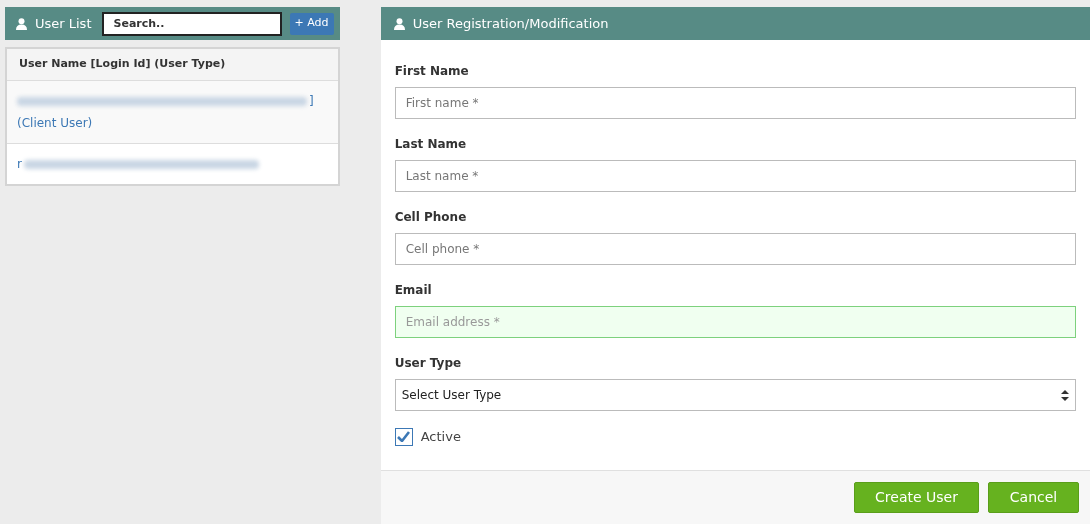 Image resolution: width=1090 pixels, height=524 pixels. I want to click on checkmark-icon, so click(404, 437).